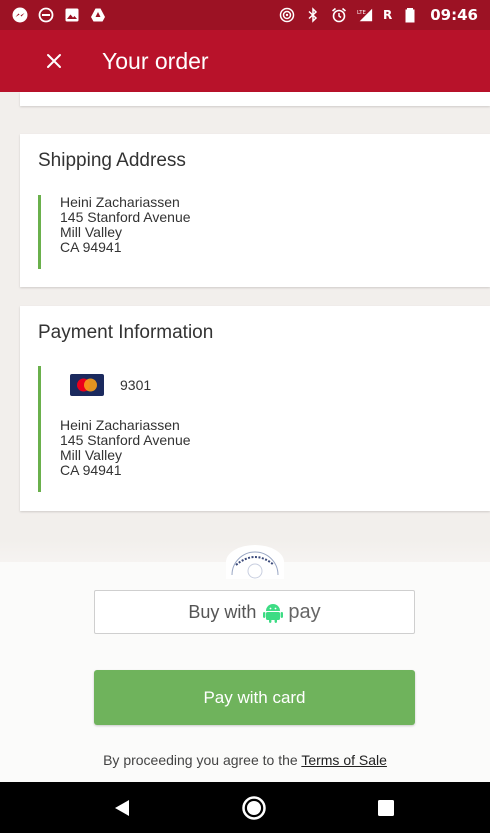 The width and height of the screenshot is (490, 833). Describe the element at coordinates (91, 247) in the screenshot. I see `shipping-zip: CA 94941` at that location.